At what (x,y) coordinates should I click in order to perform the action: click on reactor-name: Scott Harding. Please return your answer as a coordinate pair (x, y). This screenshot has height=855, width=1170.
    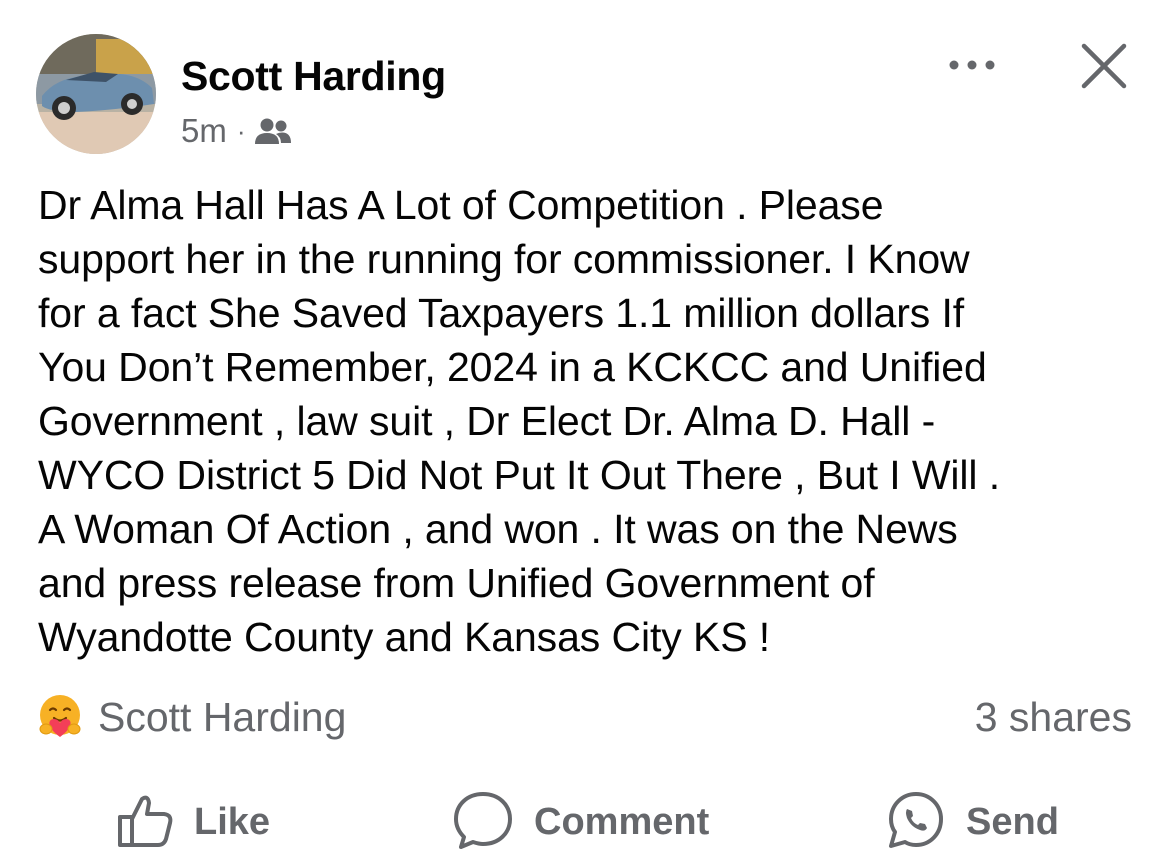
    Looking at the image, I should click on (222, 717).